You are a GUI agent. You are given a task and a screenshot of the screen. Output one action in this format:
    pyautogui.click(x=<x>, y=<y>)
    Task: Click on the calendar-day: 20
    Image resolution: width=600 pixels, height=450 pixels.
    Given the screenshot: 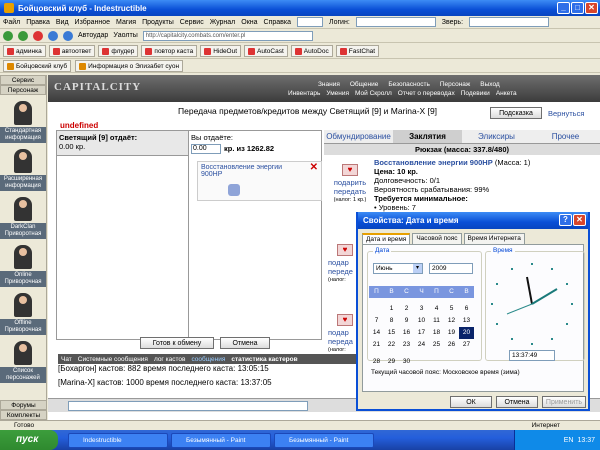 What is the action you would take?
    pyautogui.click(x=466, y=333)
    